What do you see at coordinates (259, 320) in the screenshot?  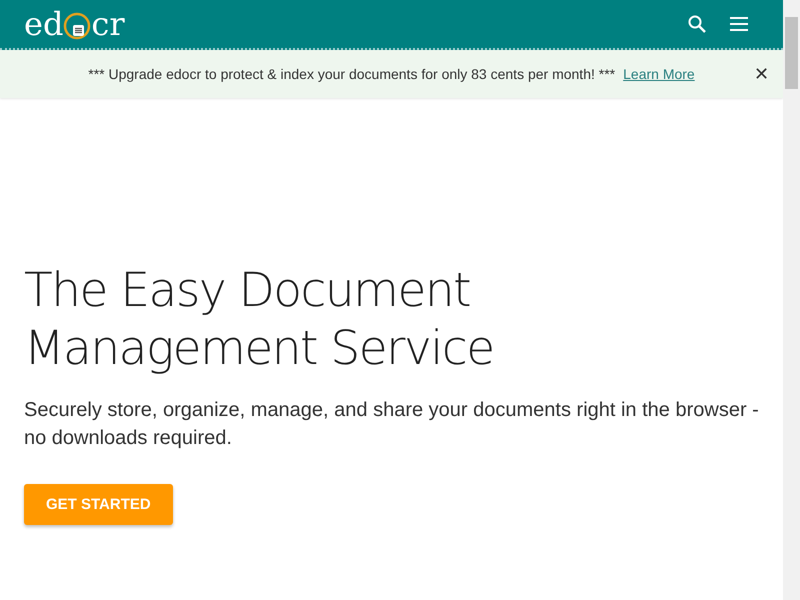 I see `hero-title: The Easy Document Management Service` at bounding box center [259, 320].